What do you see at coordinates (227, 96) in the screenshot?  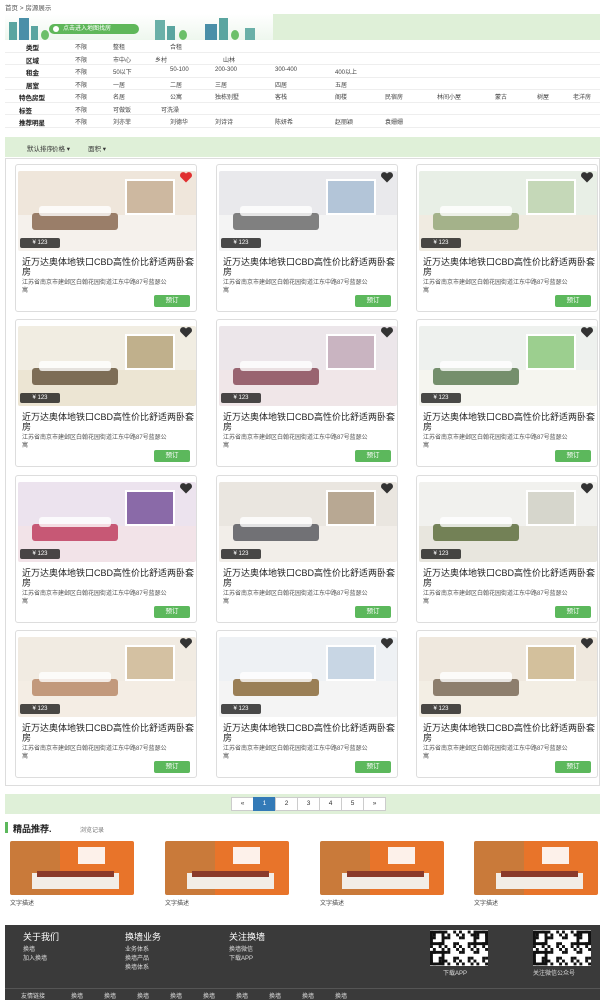 I see `filter-option: 独栋别墅` at bounding box center [227, 96].